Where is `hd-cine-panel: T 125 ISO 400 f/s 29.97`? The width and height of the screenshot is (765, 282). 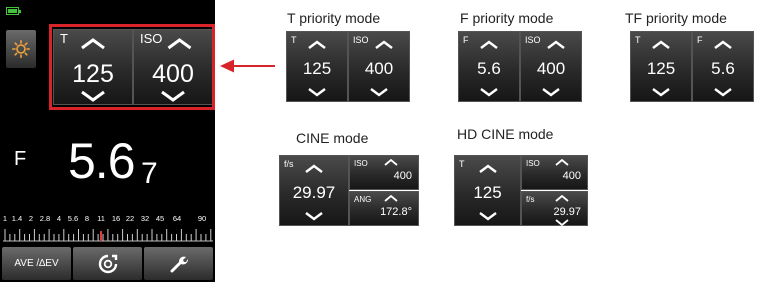 hd-cine-panel: T 125 ISO 400 f/s 29.97 is located at coordinates (521, 190).